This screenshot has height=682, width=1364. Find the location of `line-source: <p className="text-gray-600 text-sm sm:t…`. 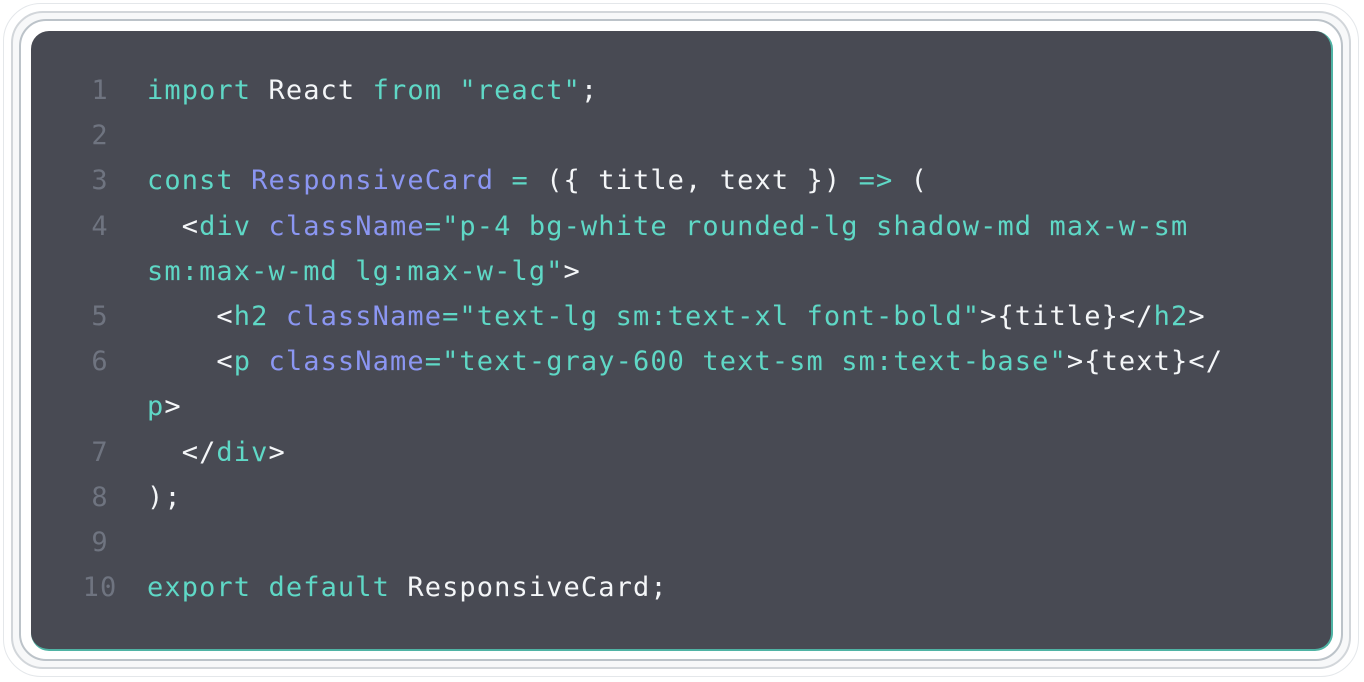

line-source: <p className="text-gray-600 text-sm sm:t… is located at coordinates (685, 361).